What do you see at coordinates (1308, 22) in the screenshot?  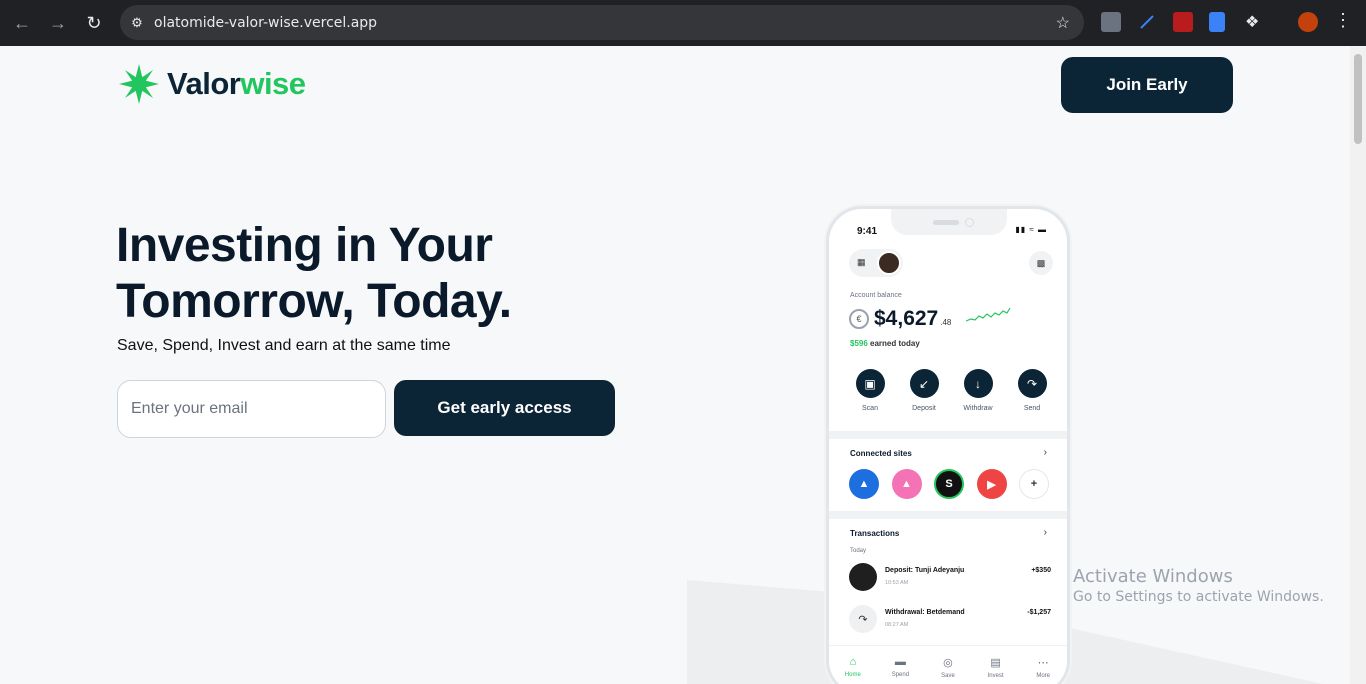 I see `profile-avatar` at bounding box center [1308, 22].